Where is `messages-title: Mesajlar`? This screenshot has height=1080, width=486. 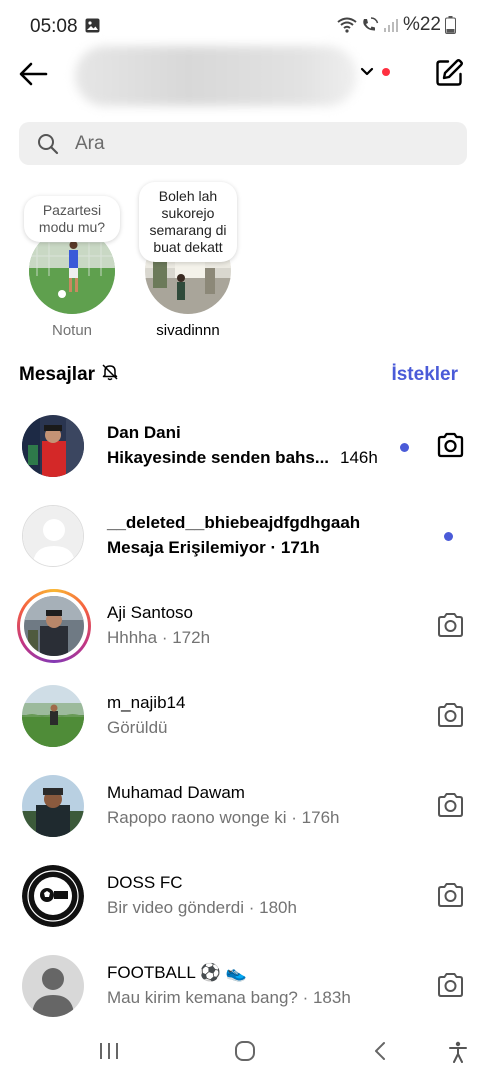 messages-title: Mesajlar is located at coordinates (57, 374).